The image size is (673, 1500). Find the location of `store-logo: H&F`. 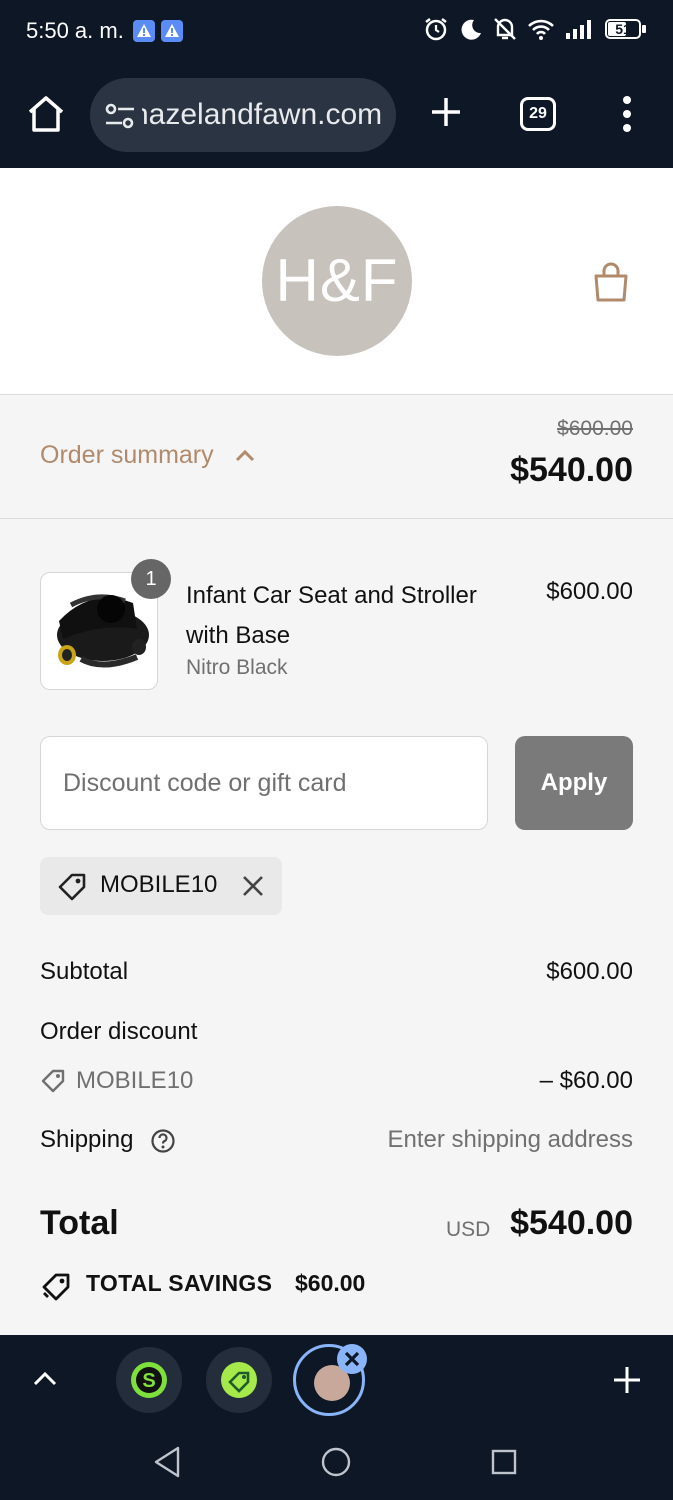

store-logo: H&F is located at coordinates (337, 281).